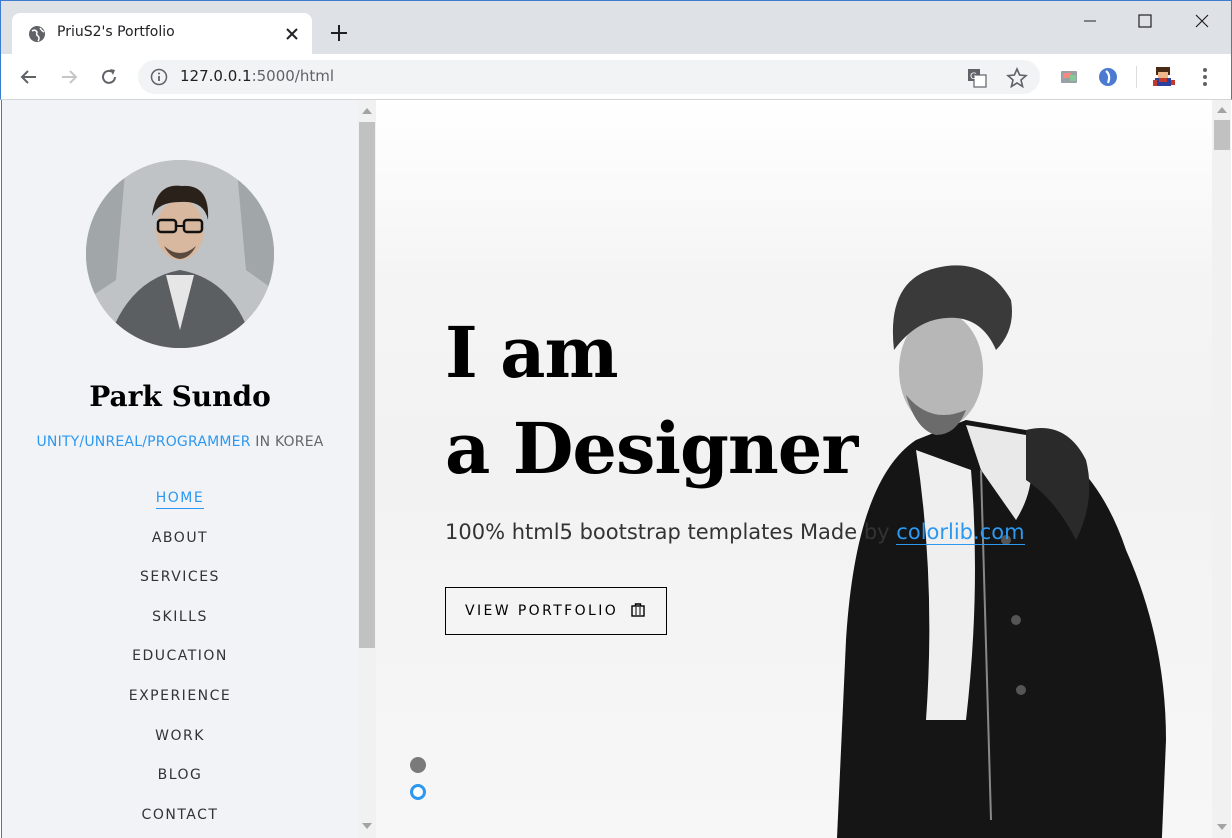 The image size is (1232, 838). I want to click on nav-item-services: SERVICES, so click(180, 589).